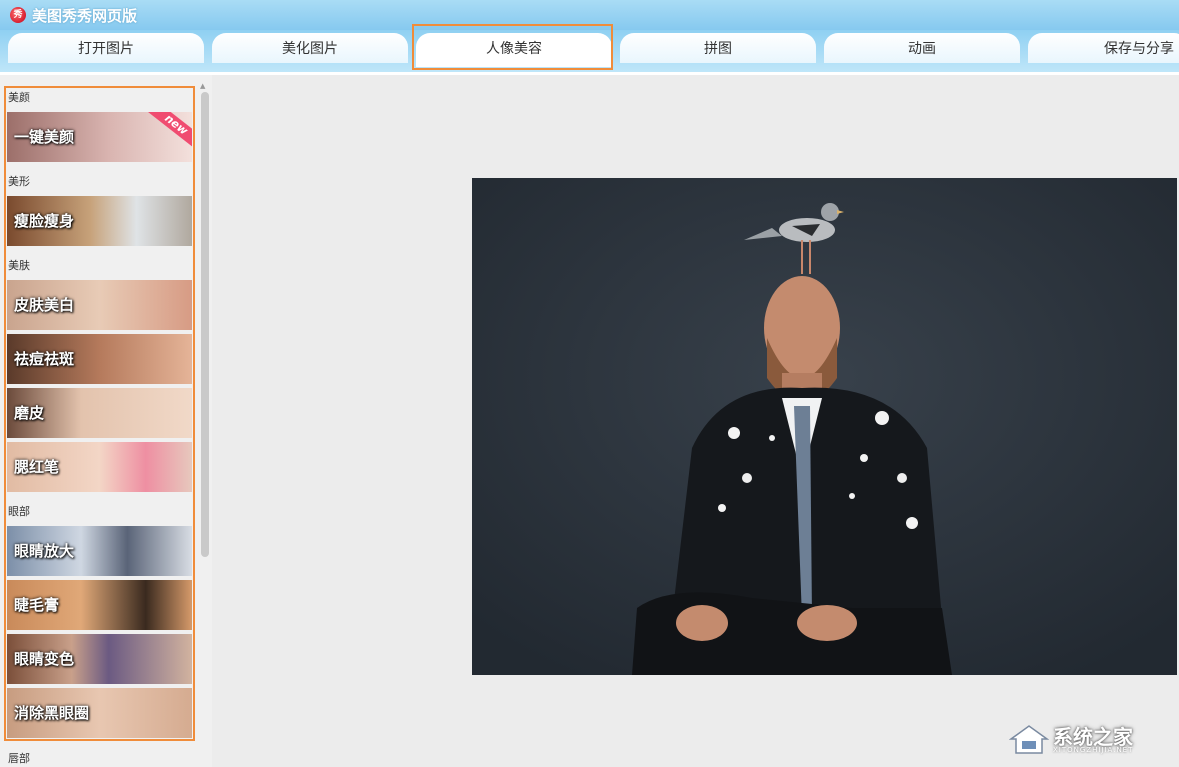 This screenshot has width=1179, height=767. Describe the element at coordinates (99, 659) in the screenshot. I see `feature-eye-color: 眼睛变色` at that location.